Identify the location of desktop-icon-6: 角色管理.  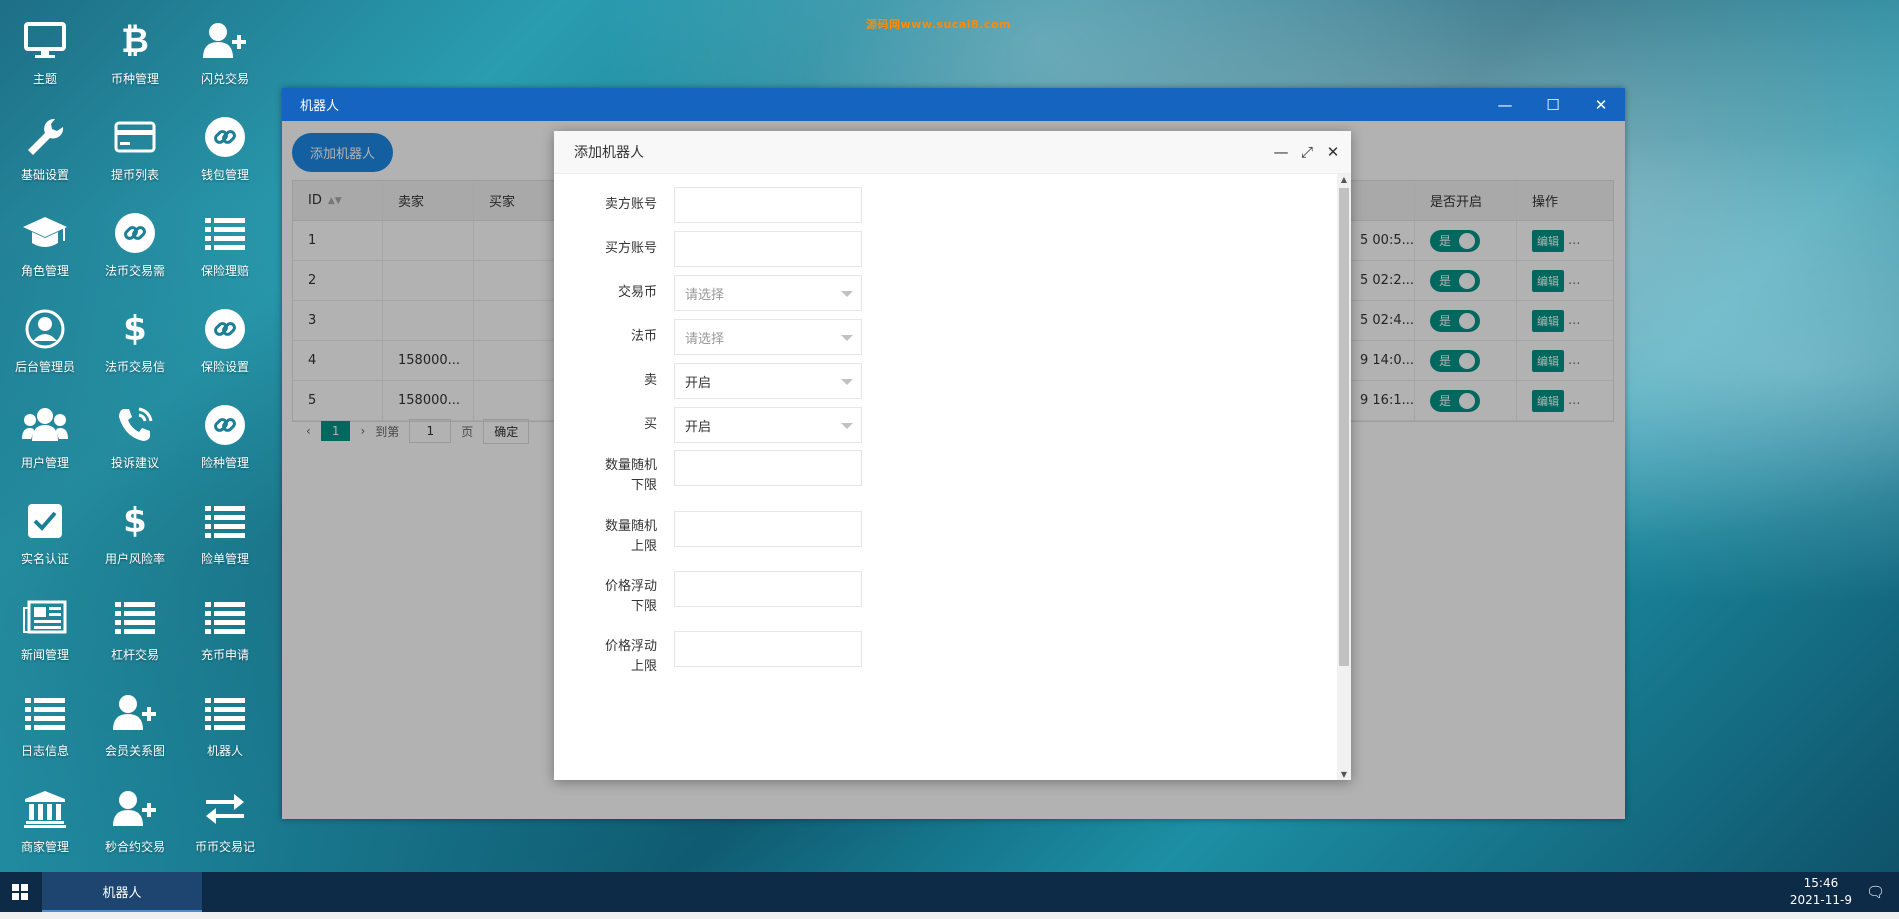
(45, 254).